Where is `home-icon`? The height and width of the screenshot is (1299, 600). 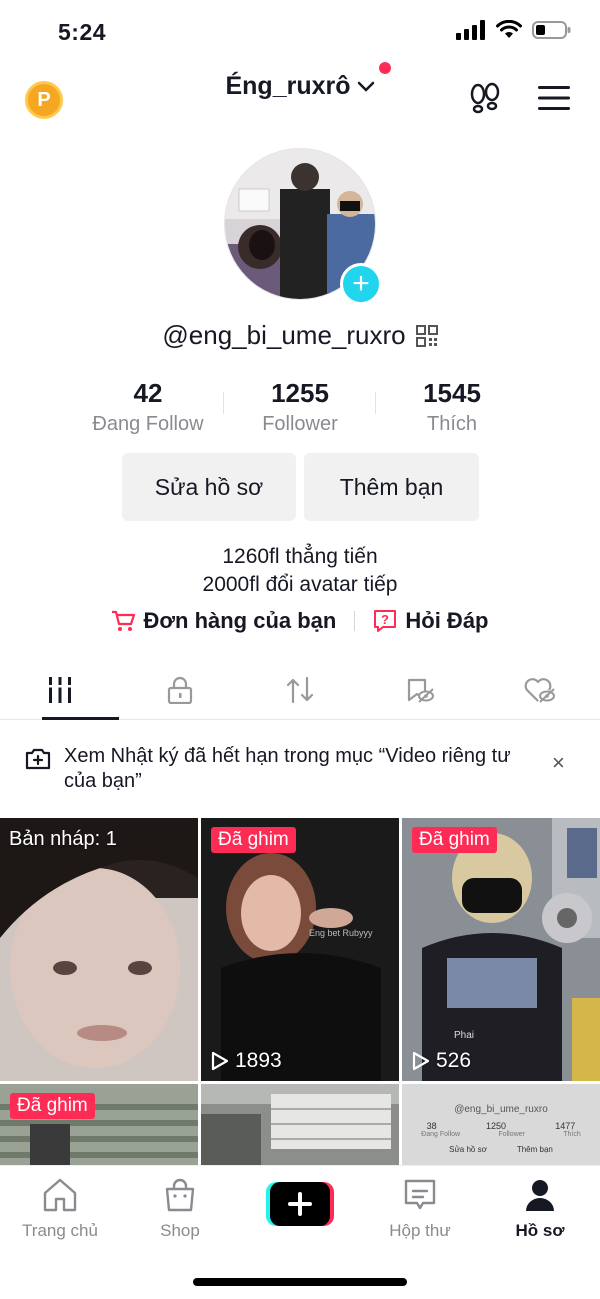
home-icon is located at coordinates (60, 1195).